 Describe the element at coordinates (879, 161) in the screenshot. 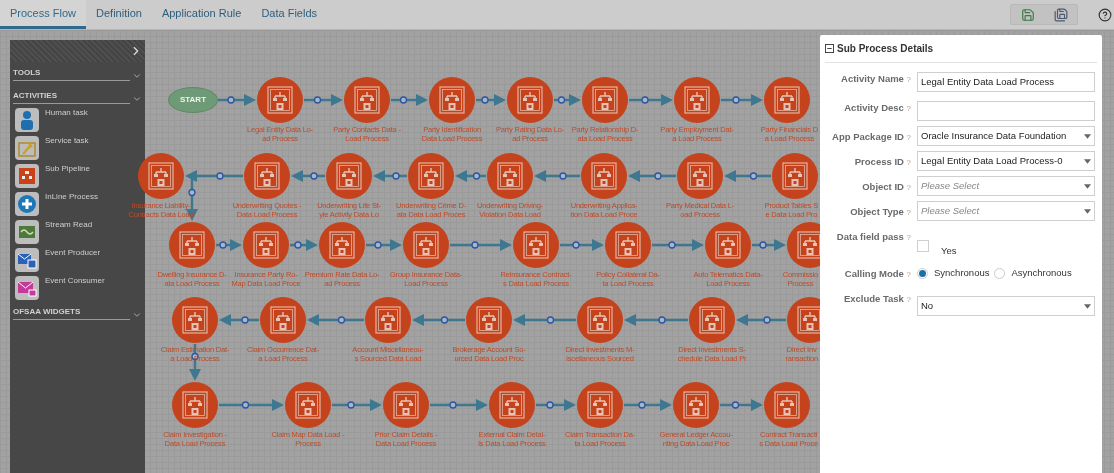

I see `field-label: Process ID` at that location.